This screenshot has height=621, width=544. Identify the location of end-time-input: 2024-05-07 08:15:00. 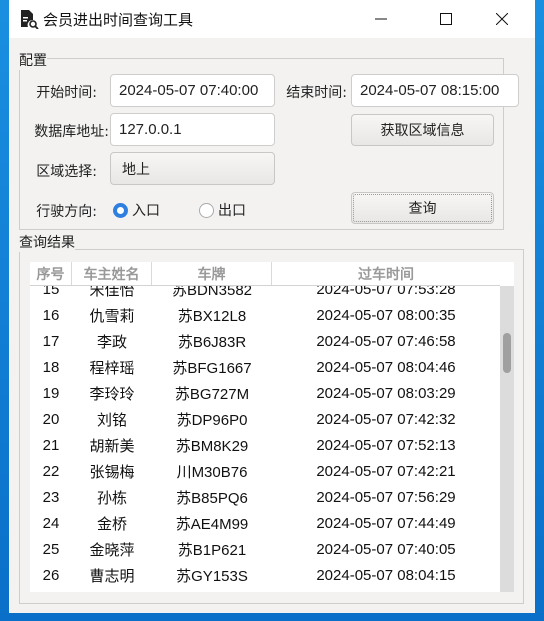
(435, 90).